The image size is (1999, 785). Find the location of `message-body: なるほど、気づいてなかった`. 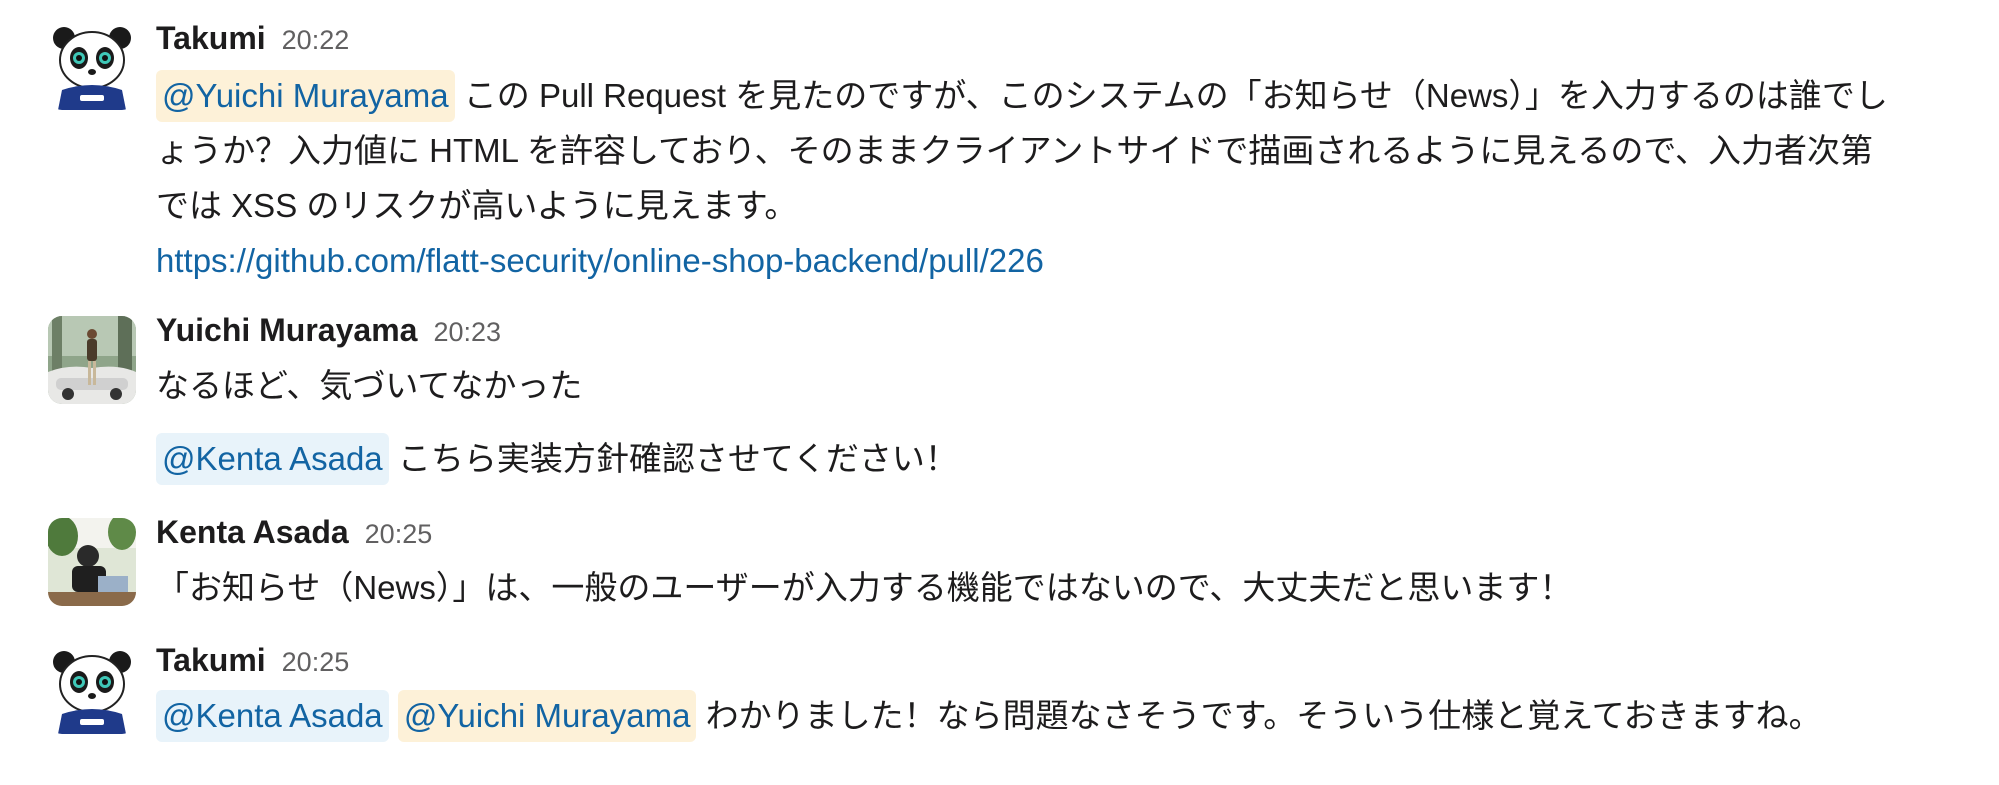

message-body: なるほど、気づいてなかった is located at coordinates (1056, 385).